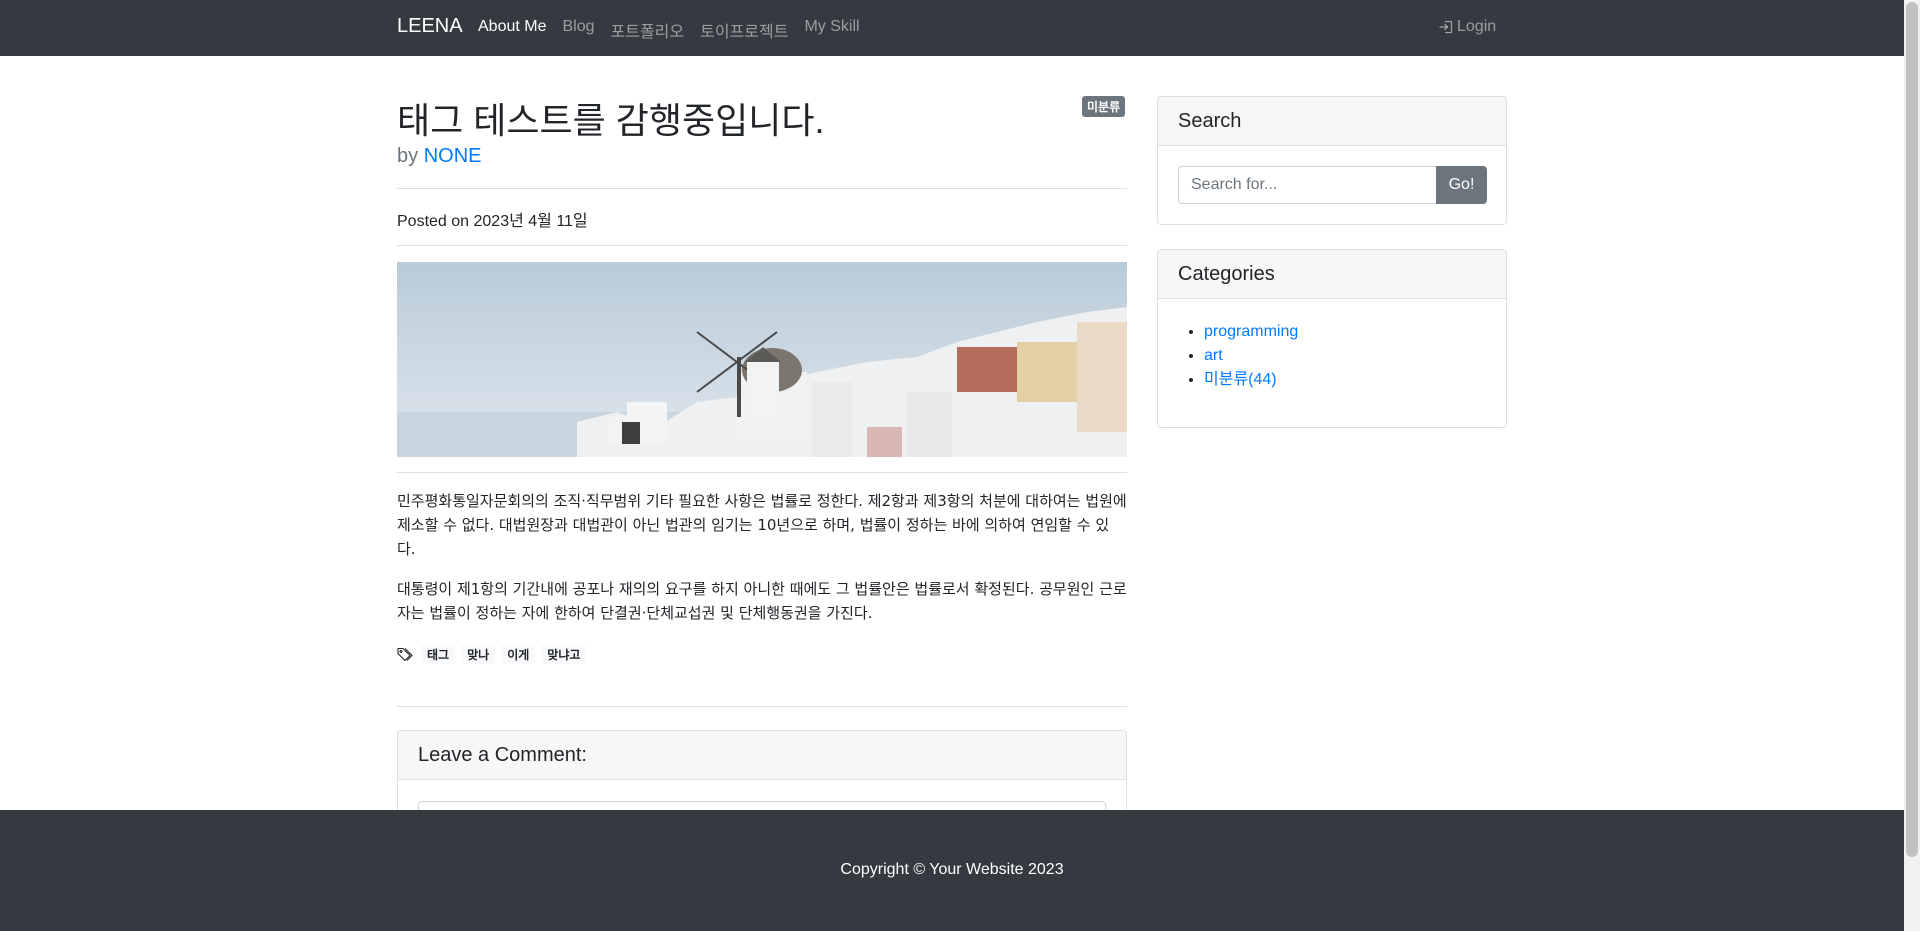 The width and height of the screenshot is (1920, 931). What do you see at coordinates (1213, 355) in the screenshot?
I see `category-link-art: art` at bounding box center [1213, 355].